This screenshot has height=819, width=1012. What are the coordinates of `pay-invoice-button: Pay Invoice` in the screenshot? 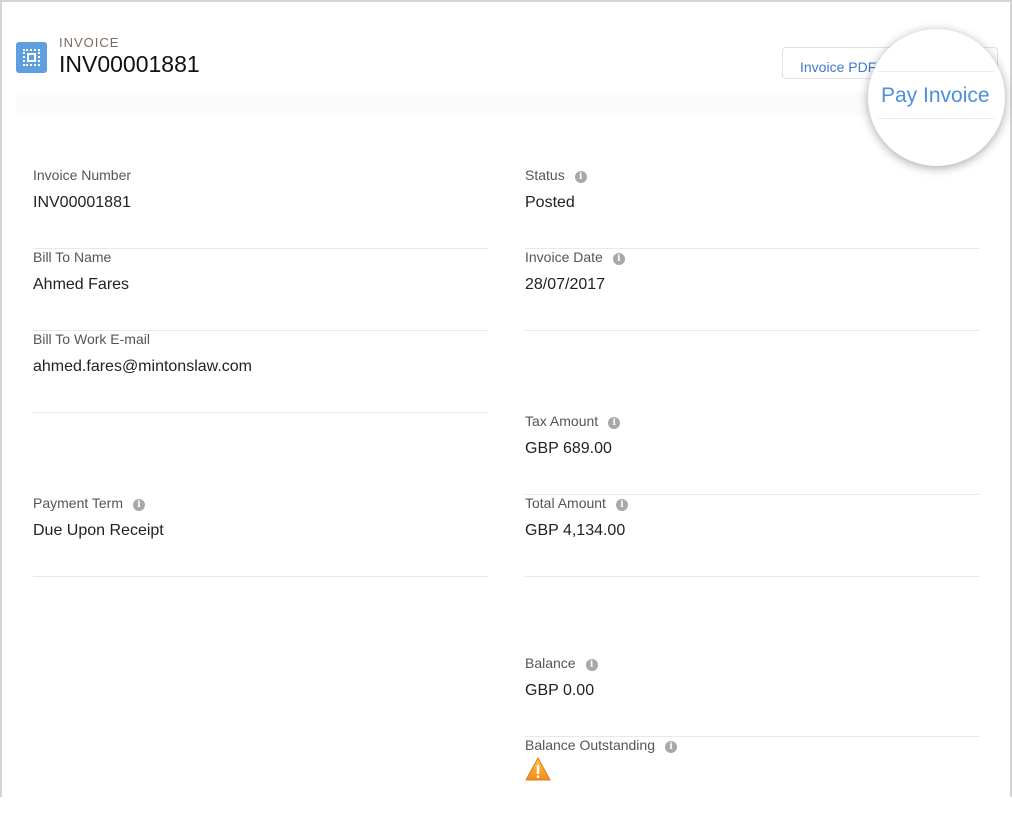 It's located at (935, 96).